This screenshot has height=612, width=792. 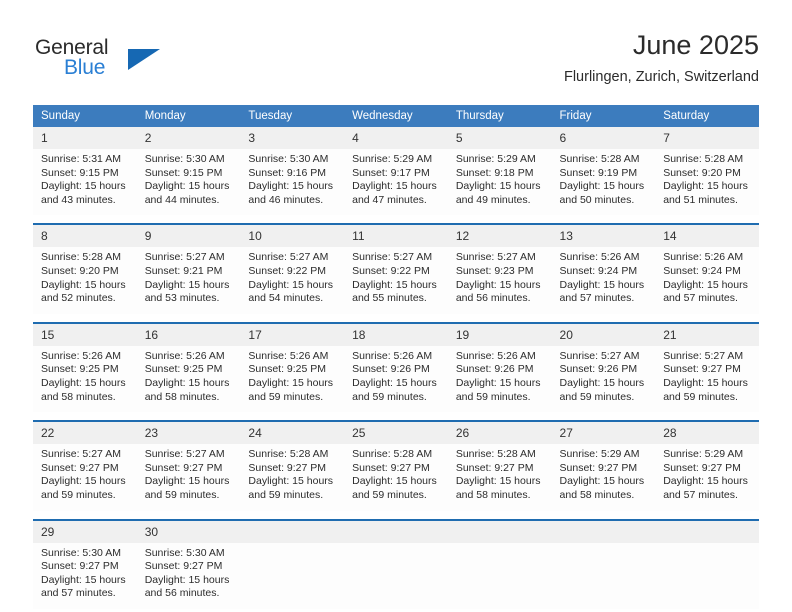 I want to click on day-number: 25, so click(x=396, y=433).